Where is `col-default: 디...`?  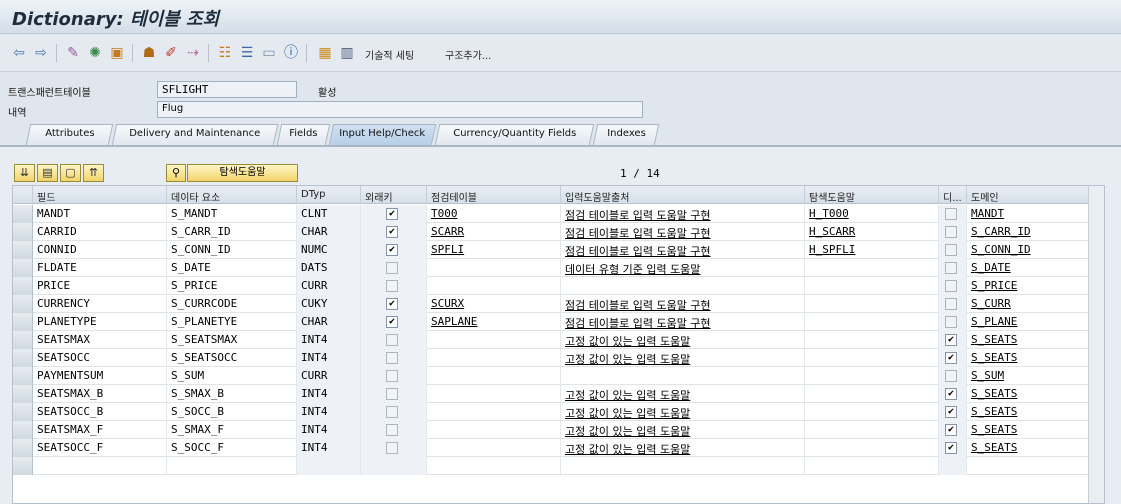 col-default: 디... is located at coordinates (953, 195).